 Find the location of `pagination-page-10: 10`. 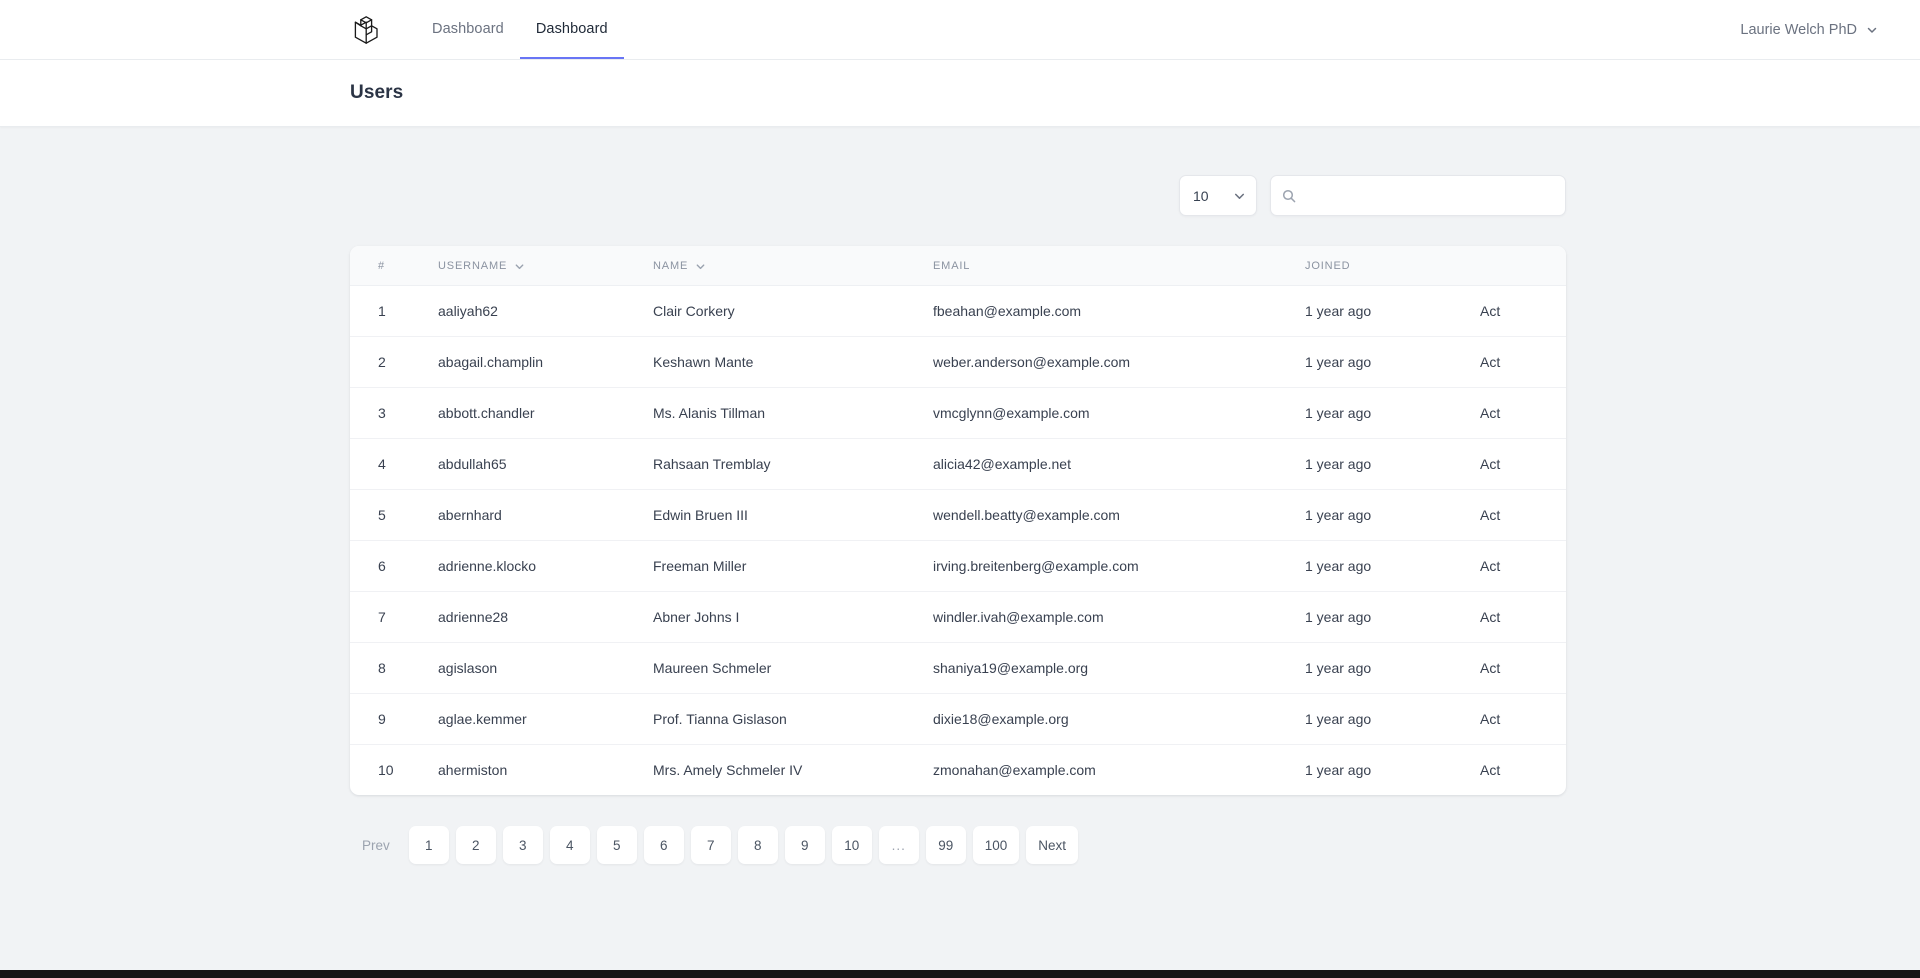

pagination-page-10: 10 is located at coordinates (851, 845).